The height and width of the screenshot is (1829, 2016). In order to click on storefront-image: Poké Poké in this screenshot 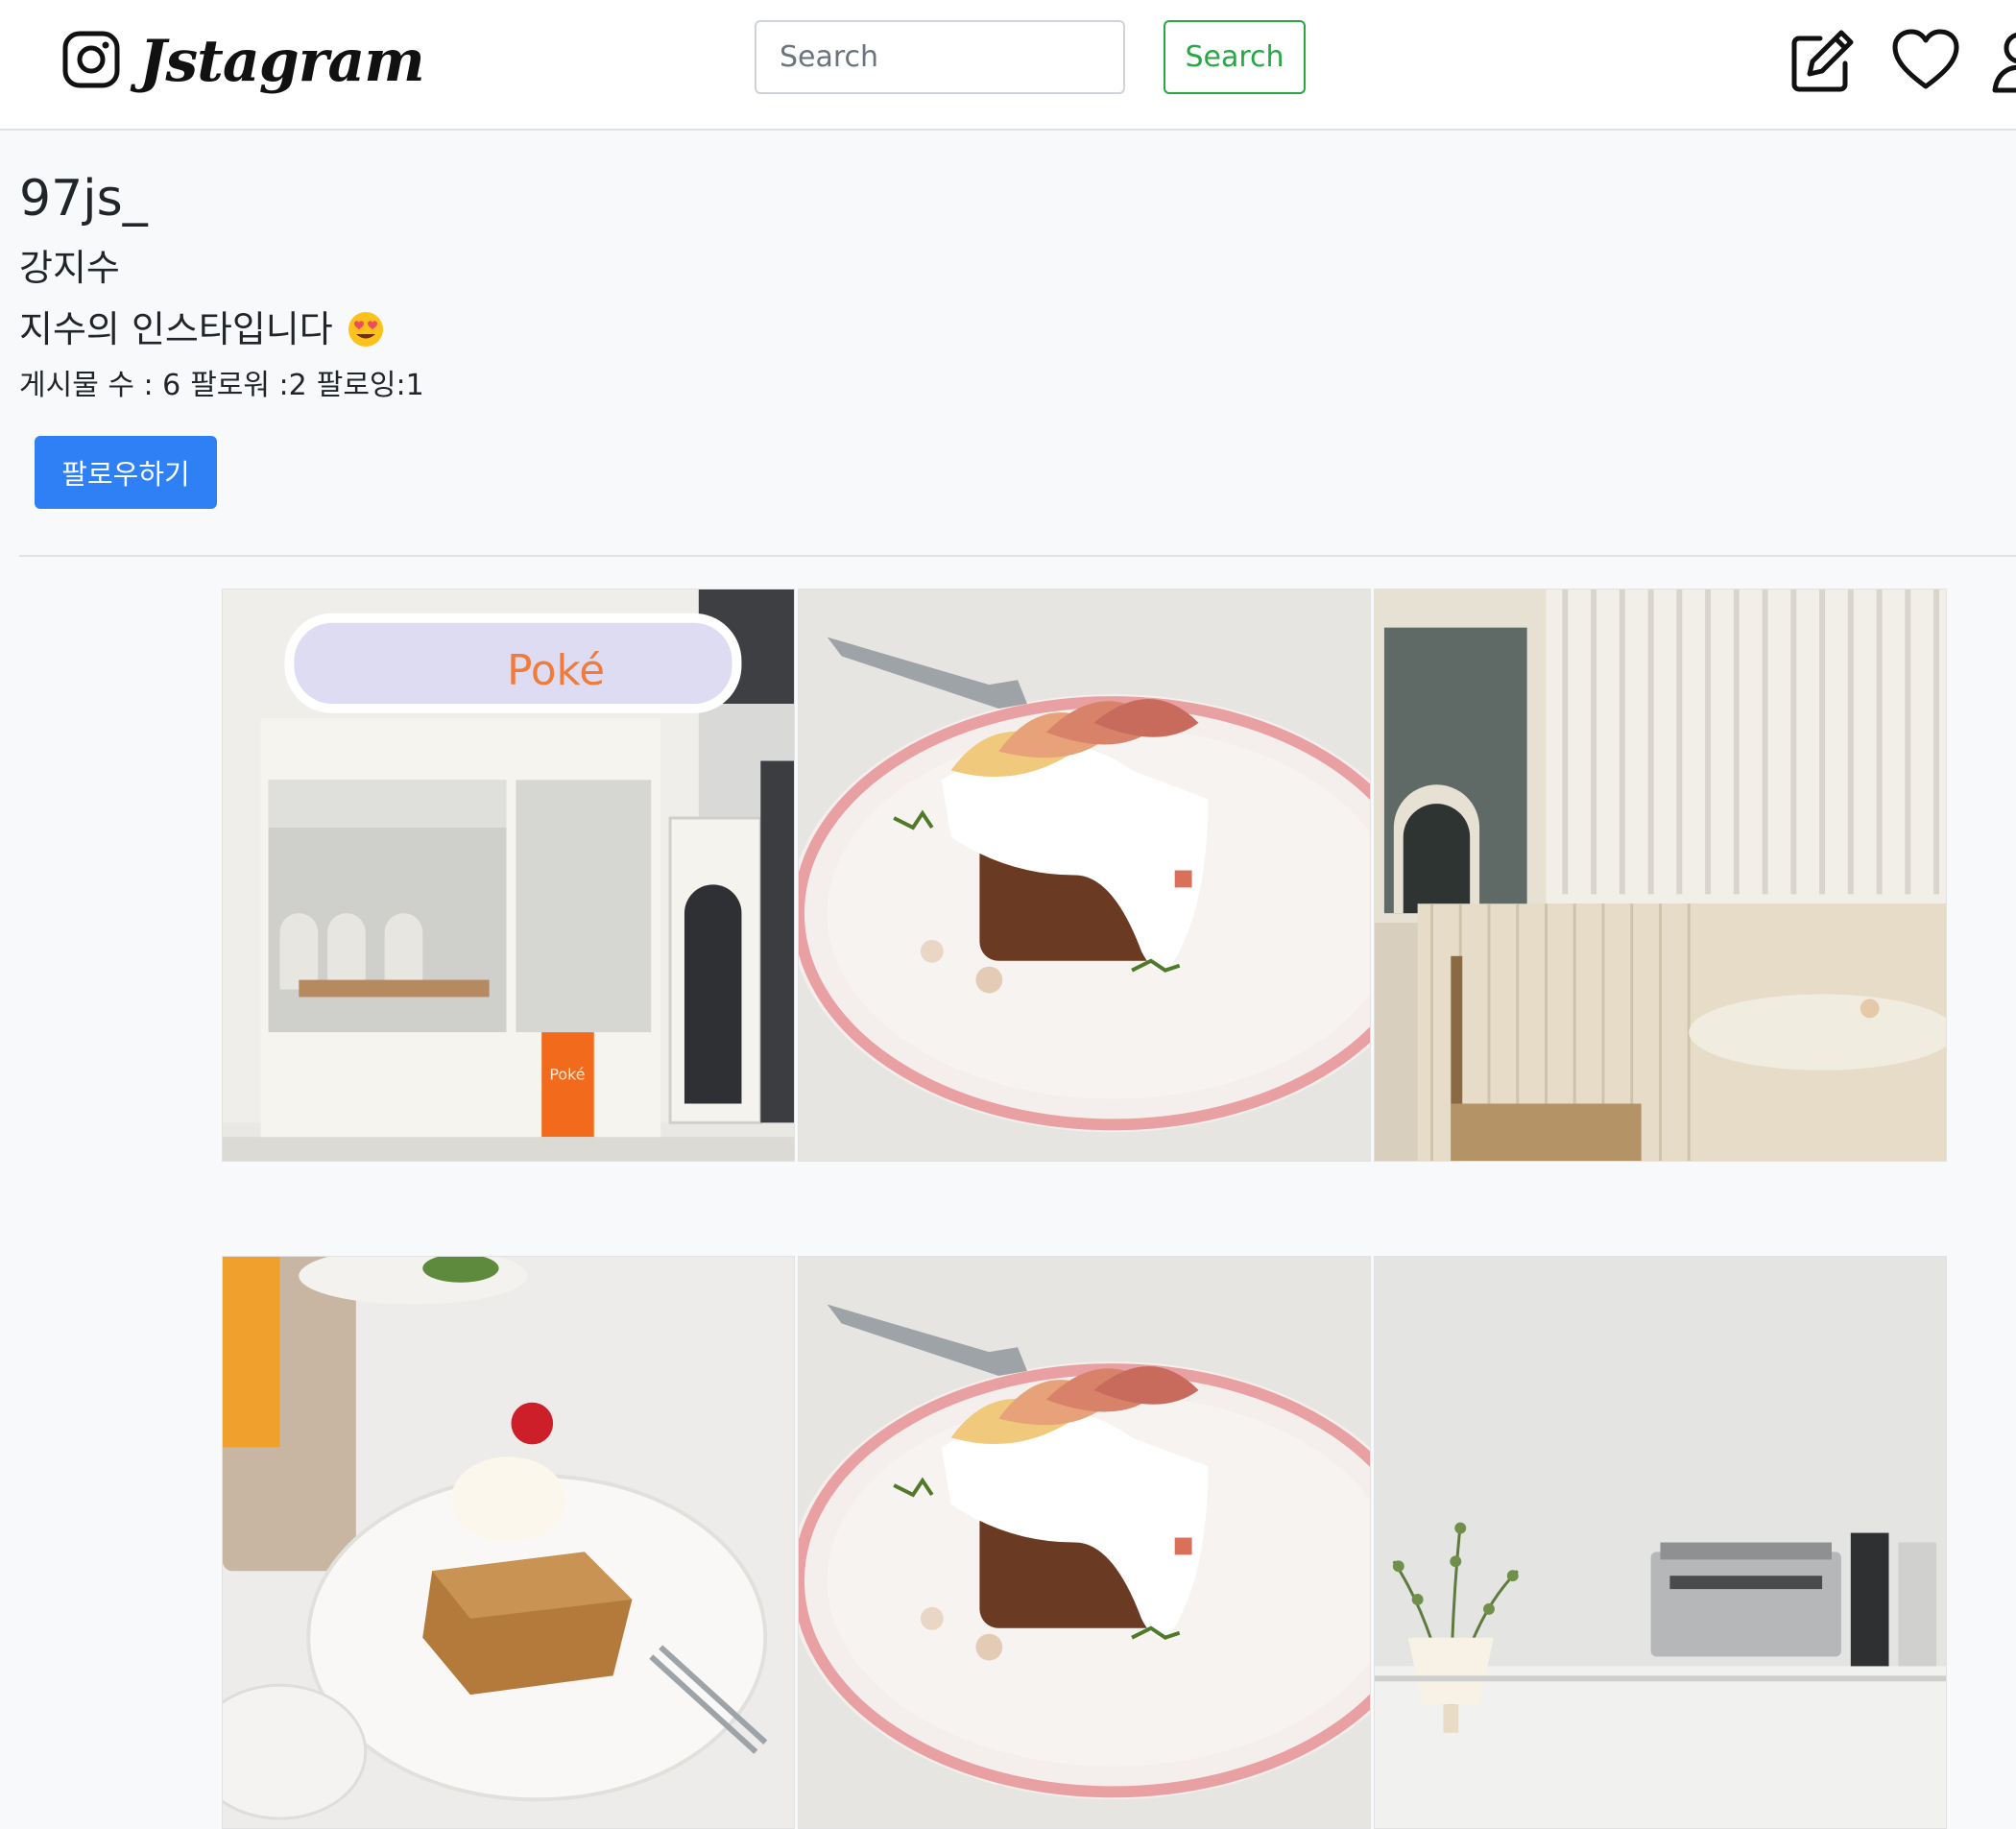, I will do `click(508, 875)`.